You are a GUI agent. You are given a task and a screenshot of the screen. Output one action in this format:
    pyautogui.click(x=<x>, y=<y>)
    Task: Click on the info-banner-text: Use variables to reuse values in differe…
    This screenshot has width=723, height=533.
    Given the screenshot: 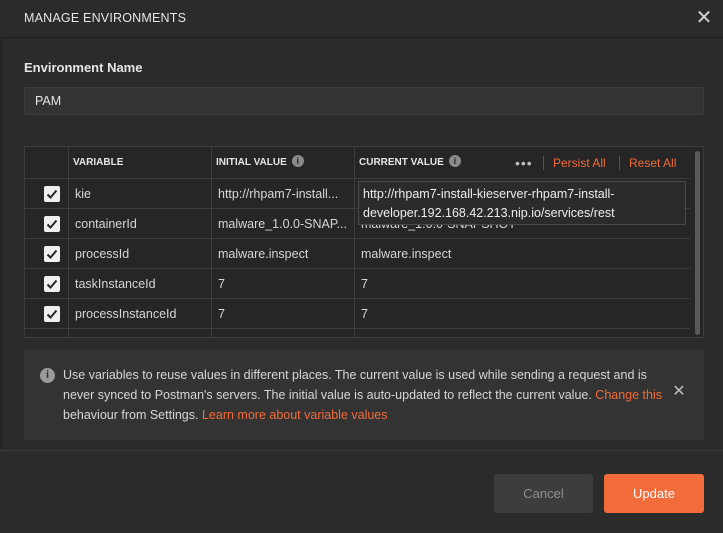 What is the action you would take?
    pyautogui.click(x=363, y=395)
    